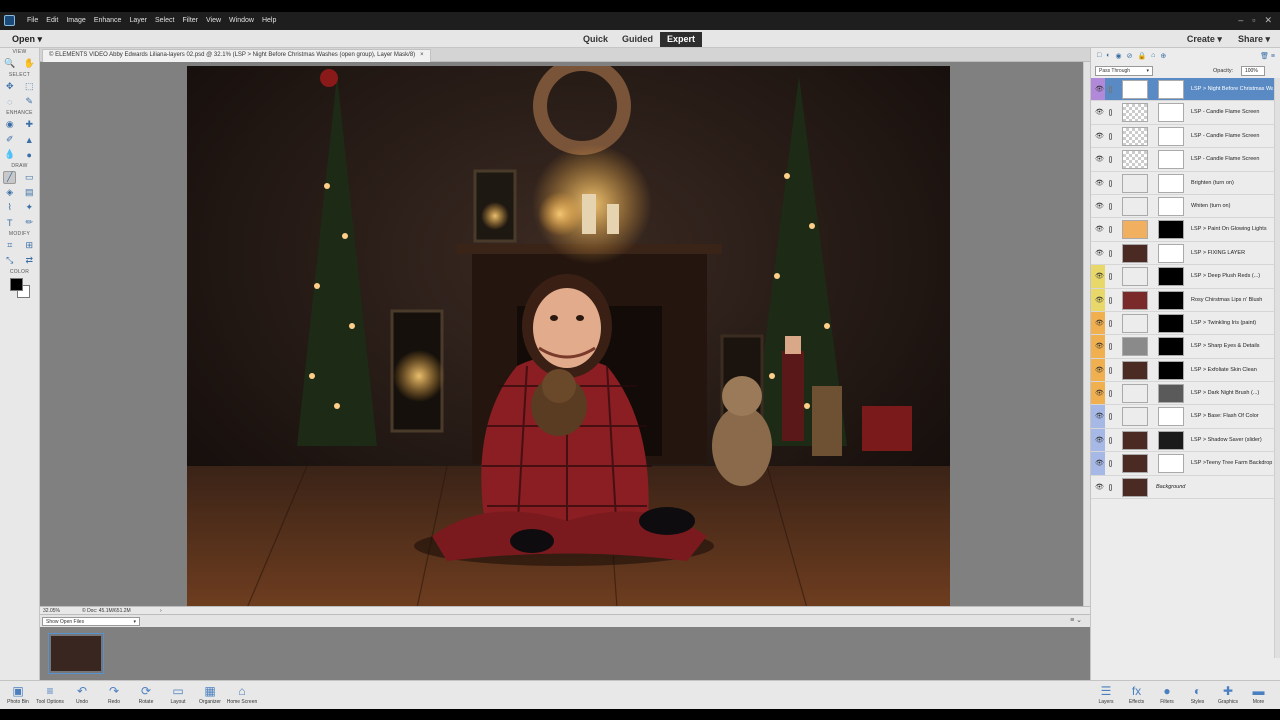  I want to click on more-button: ▬ More, so click(1259, 694).